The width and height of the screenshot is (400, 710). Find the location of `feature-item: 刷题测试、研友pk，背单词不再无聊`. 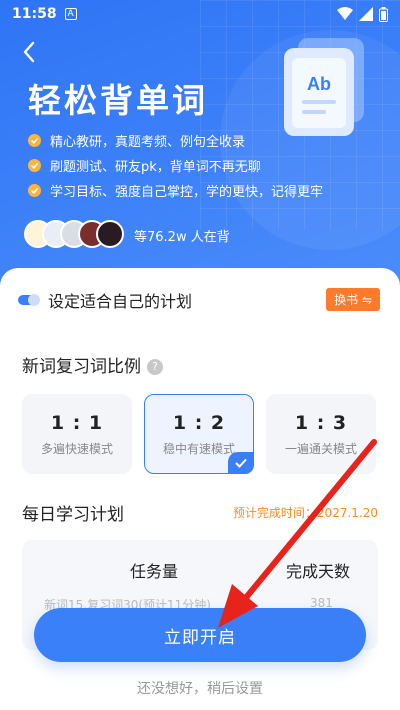

feature-item: 刷题测试、研友pk，背单词不再无聊 is located at coordinates (175, 165).